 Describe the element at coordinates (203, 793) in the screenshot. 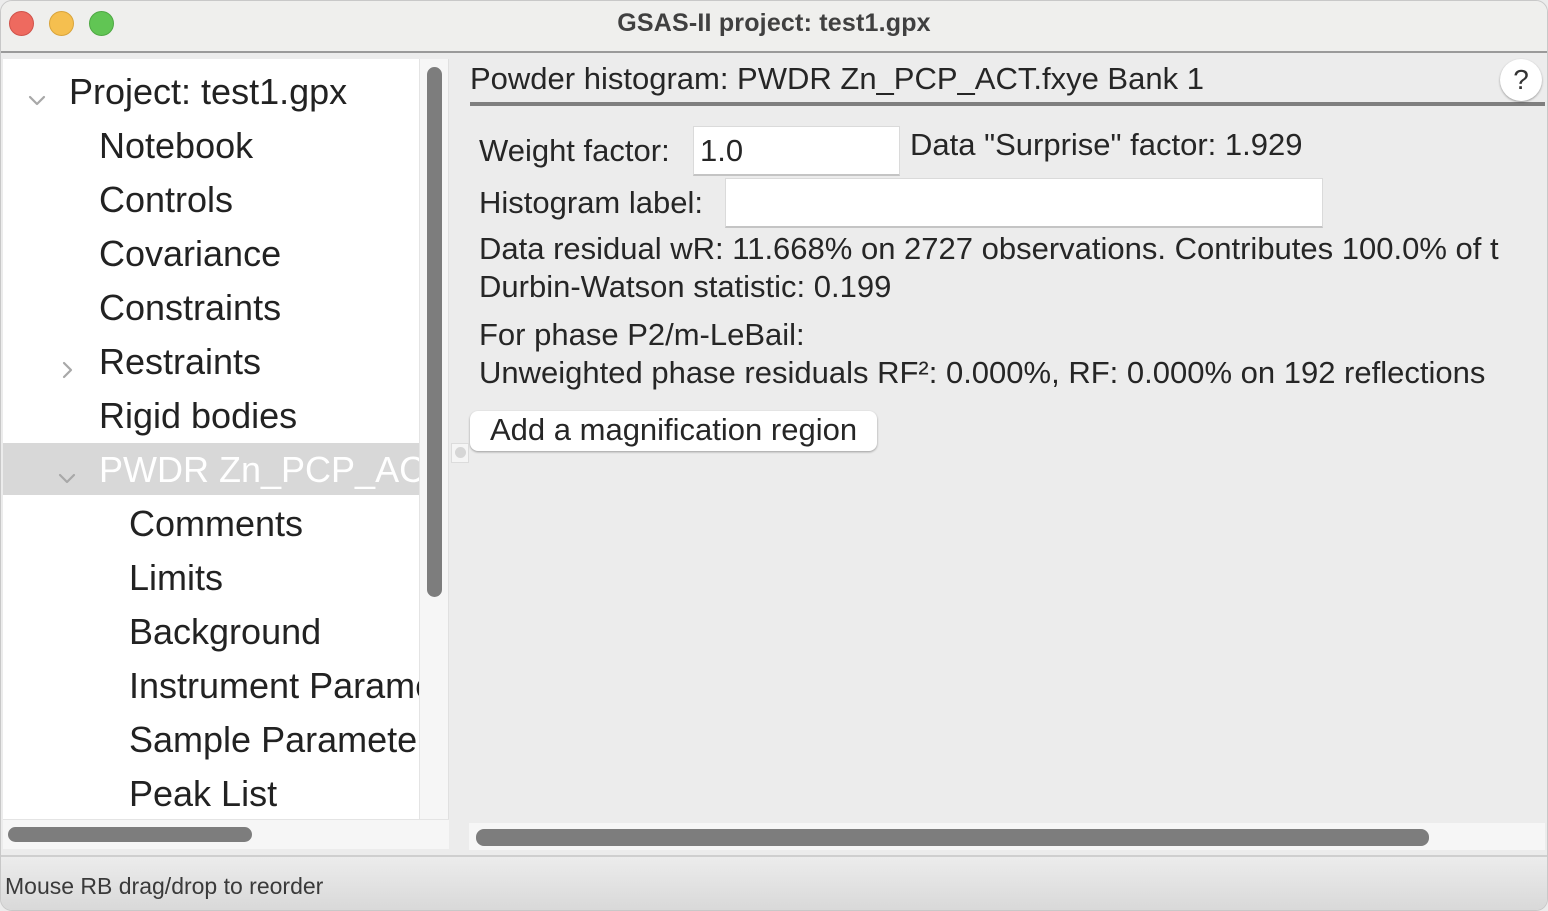

I see `tree-item-label: Peak List` at that location.